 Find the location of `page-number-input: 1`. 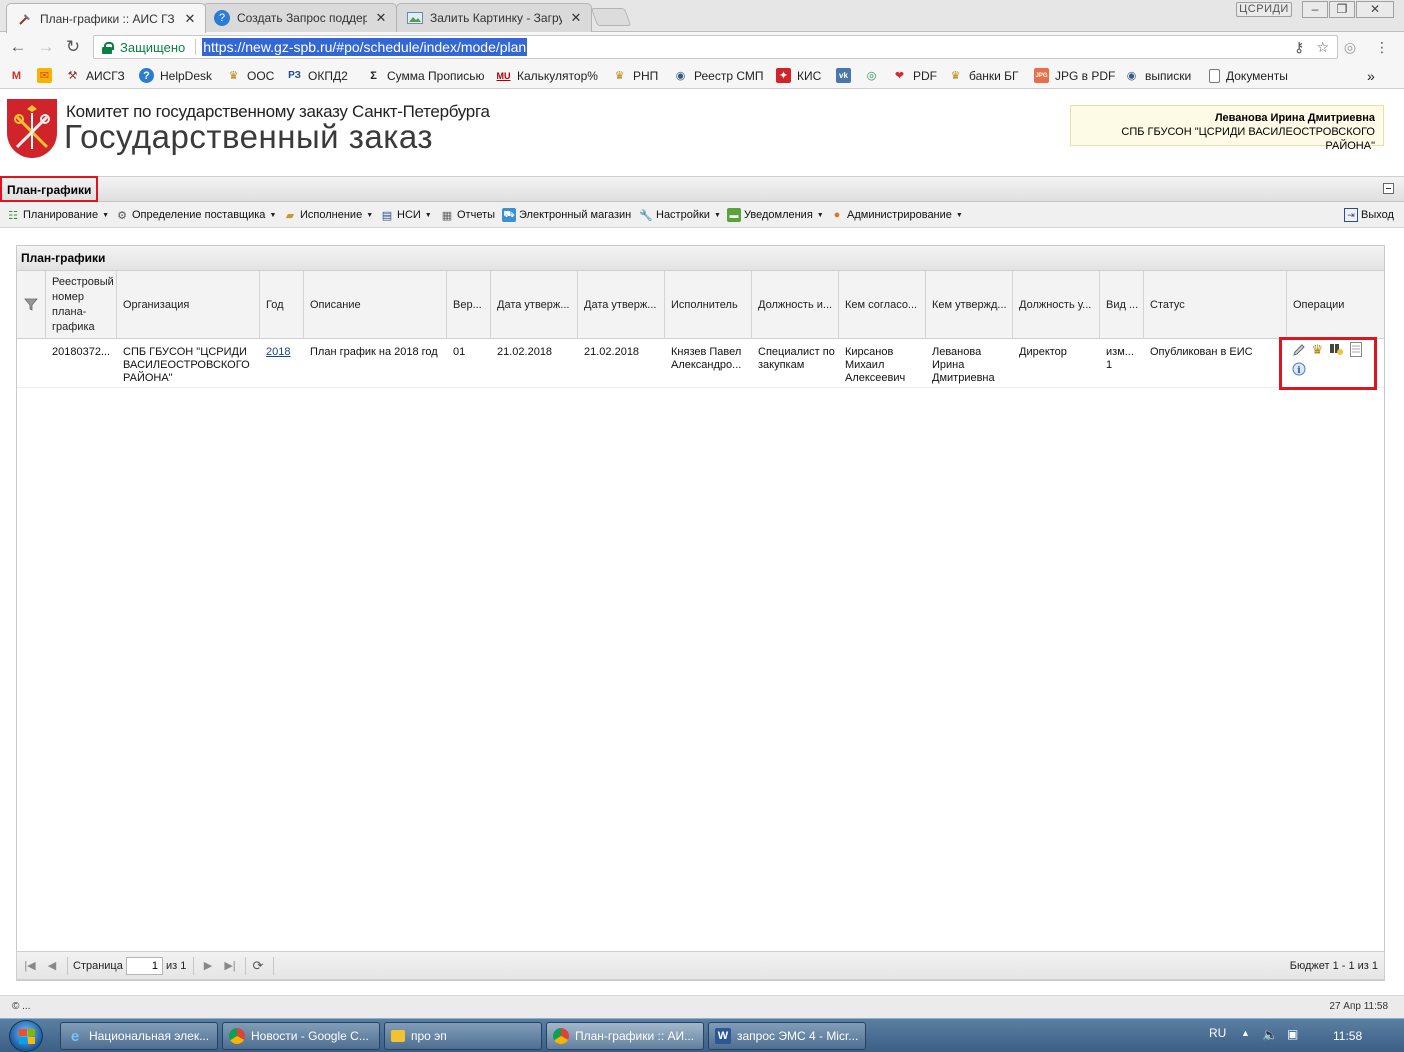

page-number-input: 1 is located at coordinates (144, 966).